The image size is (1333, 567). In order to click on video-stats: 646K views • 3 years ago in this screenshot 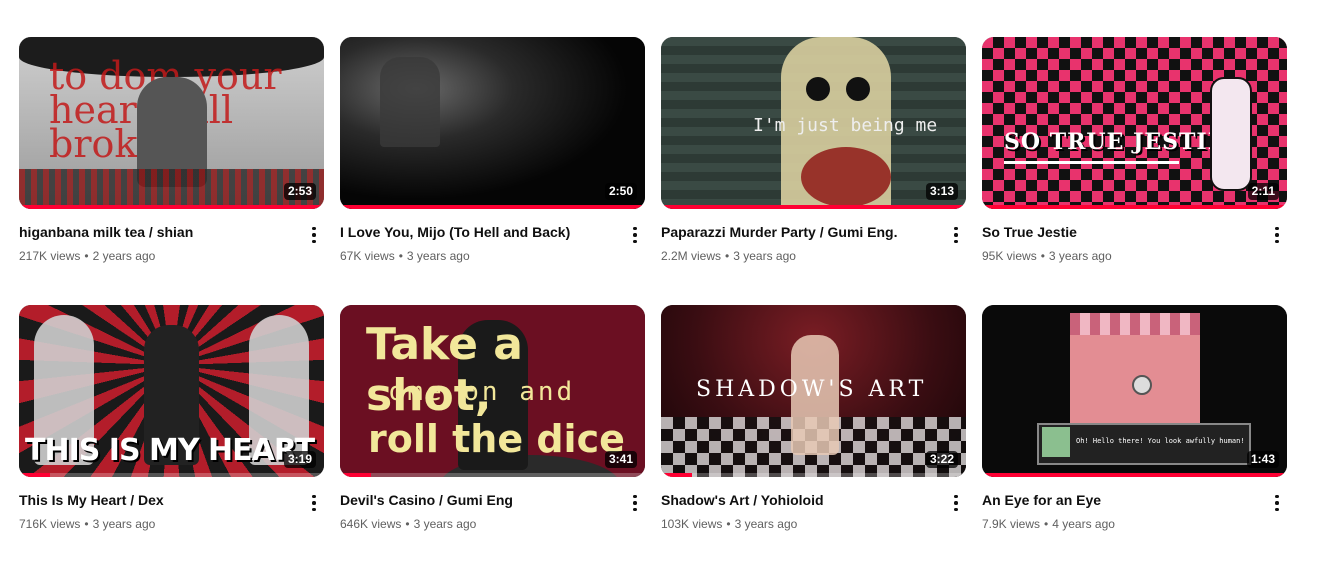, I will do `click(408, 524)`.